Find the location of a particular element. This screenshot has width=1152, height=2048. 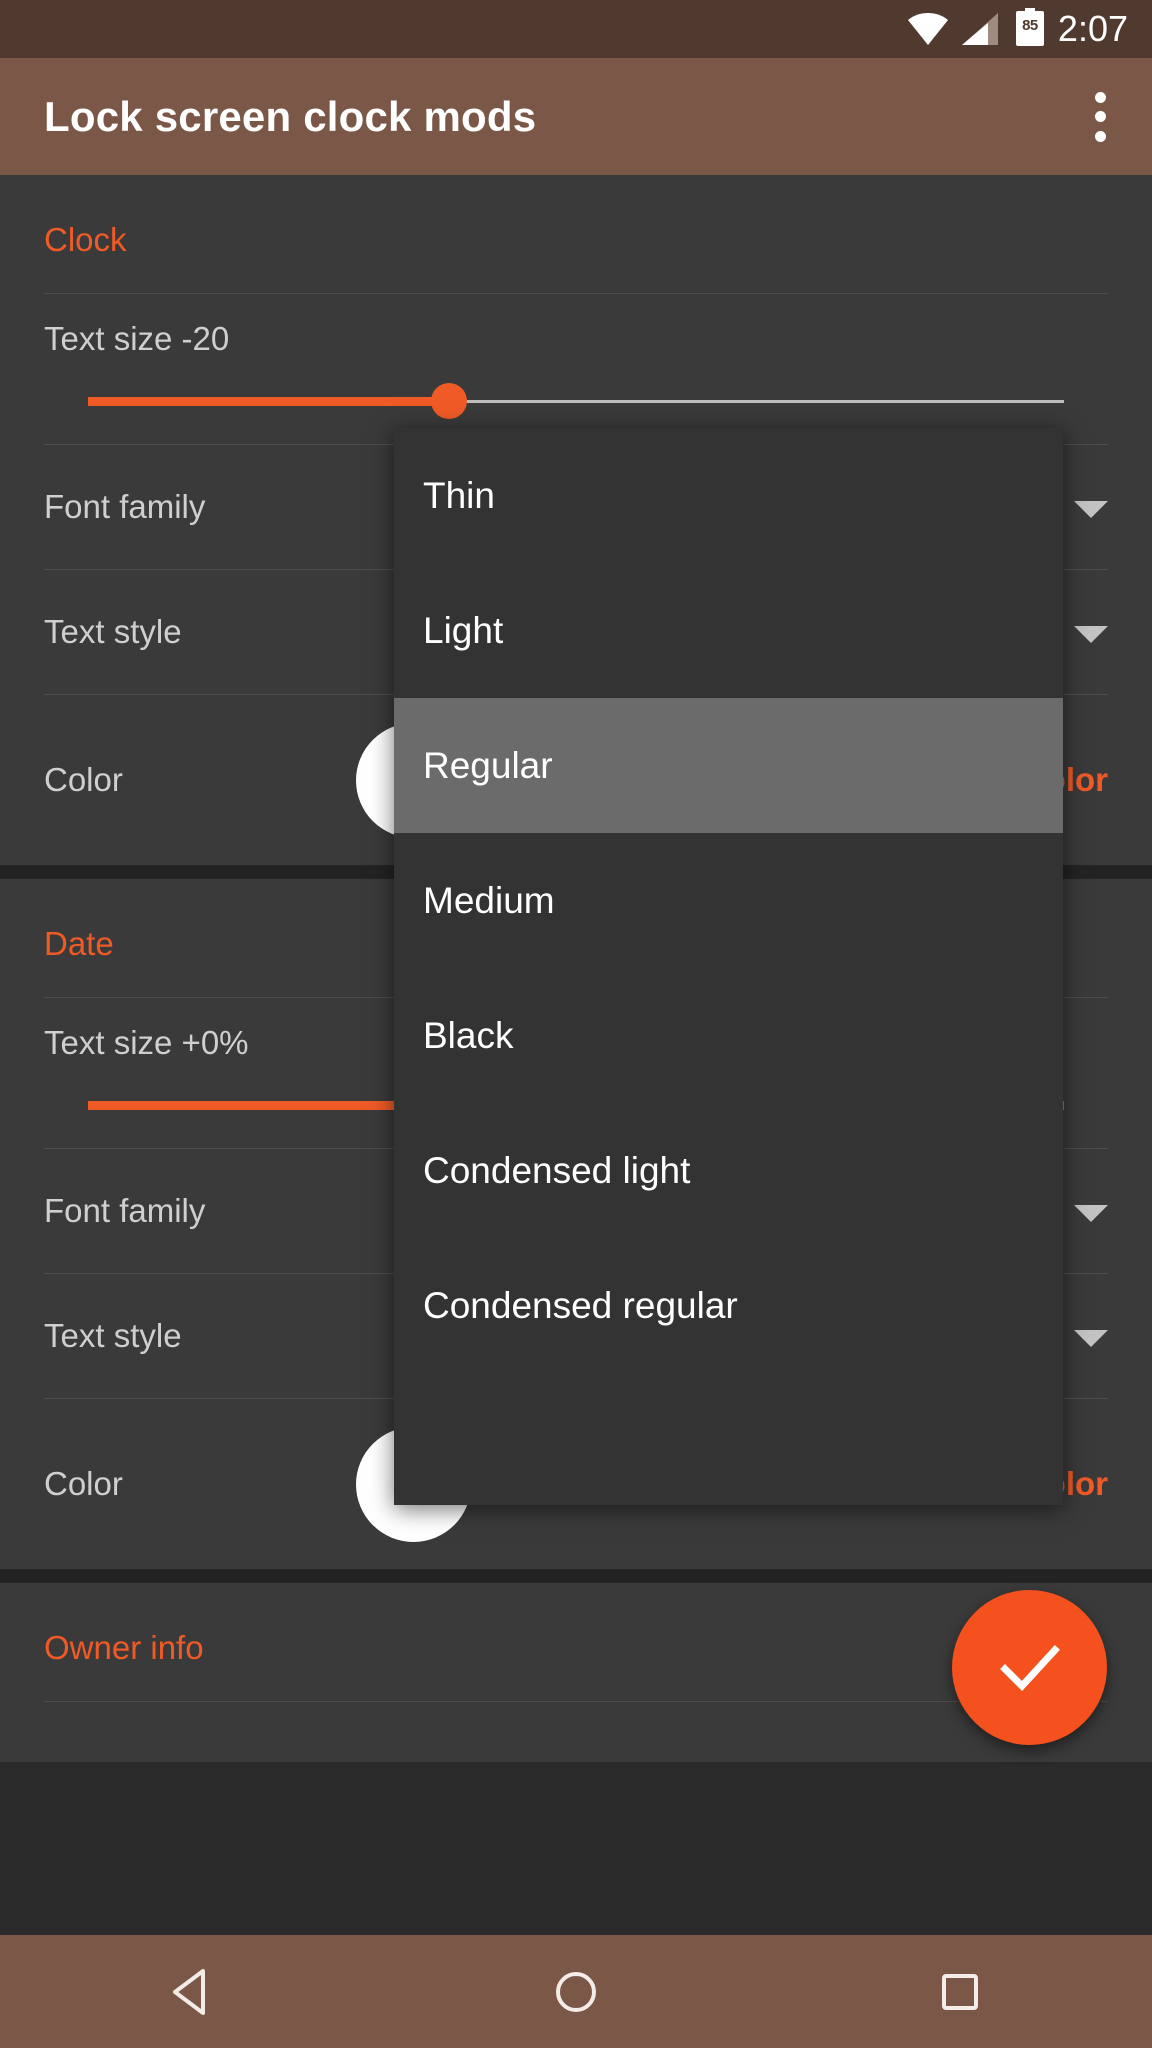

dropdown-item-label: Light is located at coordinates (463, 630).